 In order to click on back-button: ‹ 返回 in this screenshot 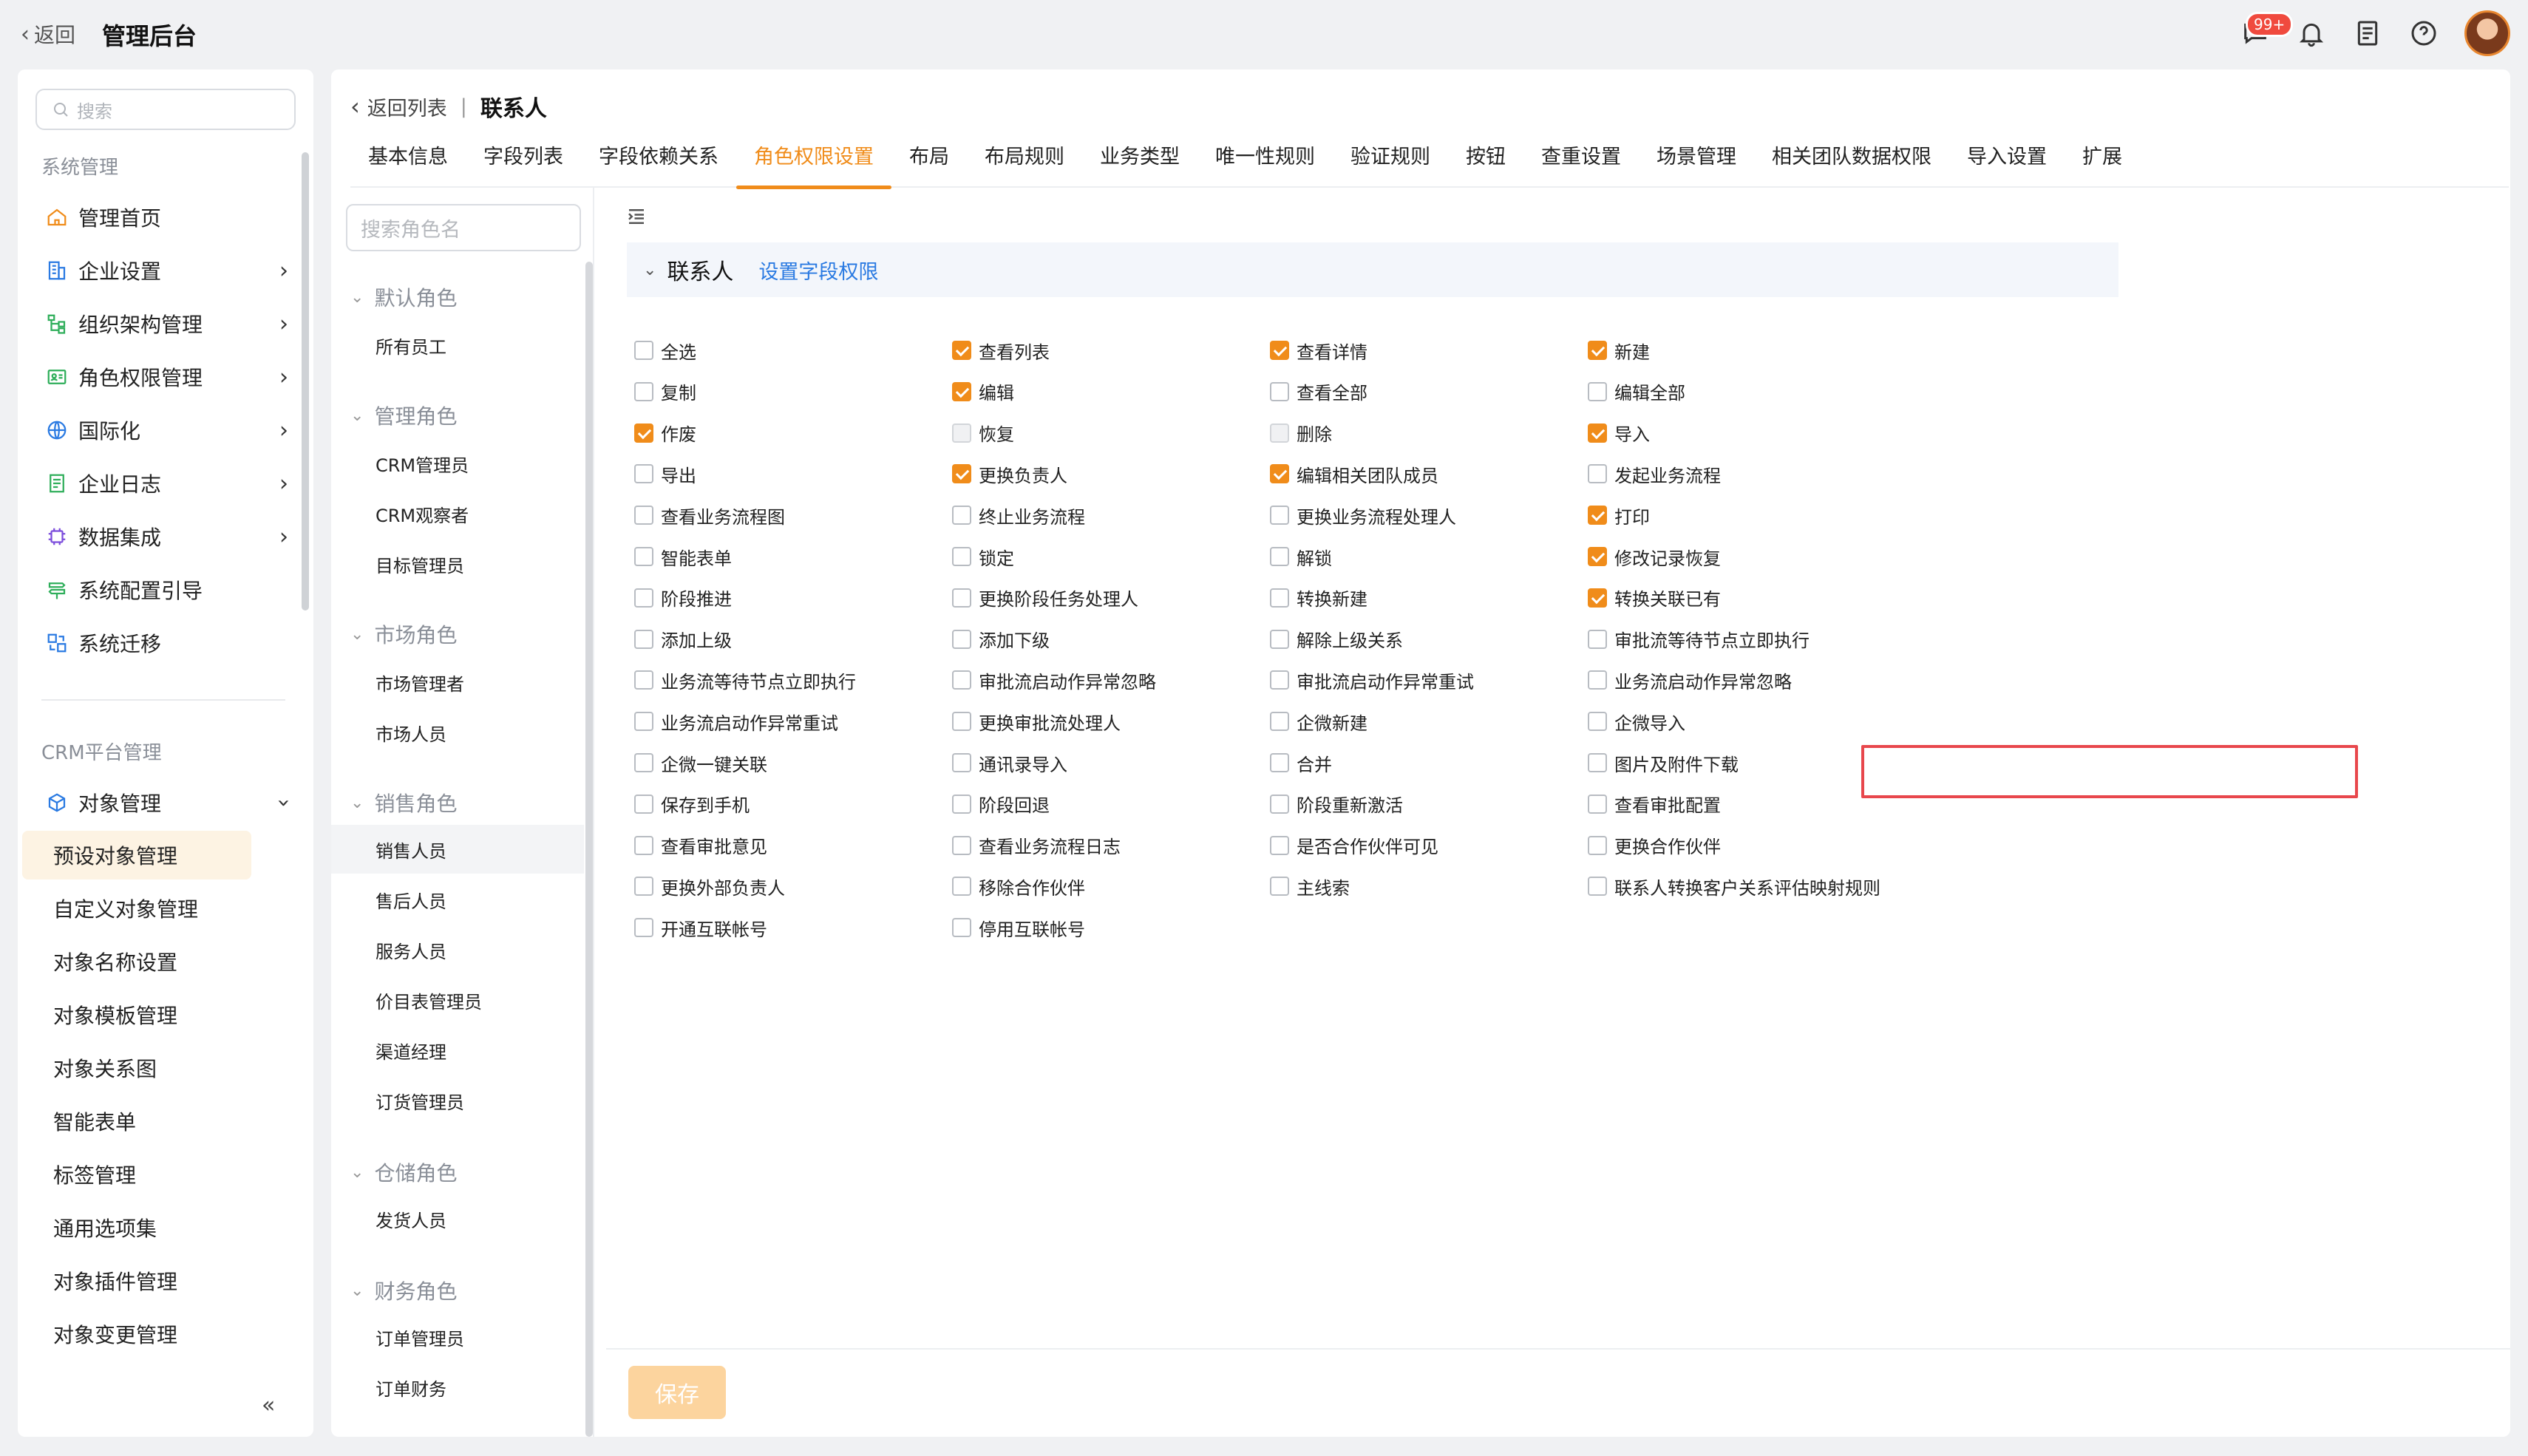, I will do `click(48, 34)`.